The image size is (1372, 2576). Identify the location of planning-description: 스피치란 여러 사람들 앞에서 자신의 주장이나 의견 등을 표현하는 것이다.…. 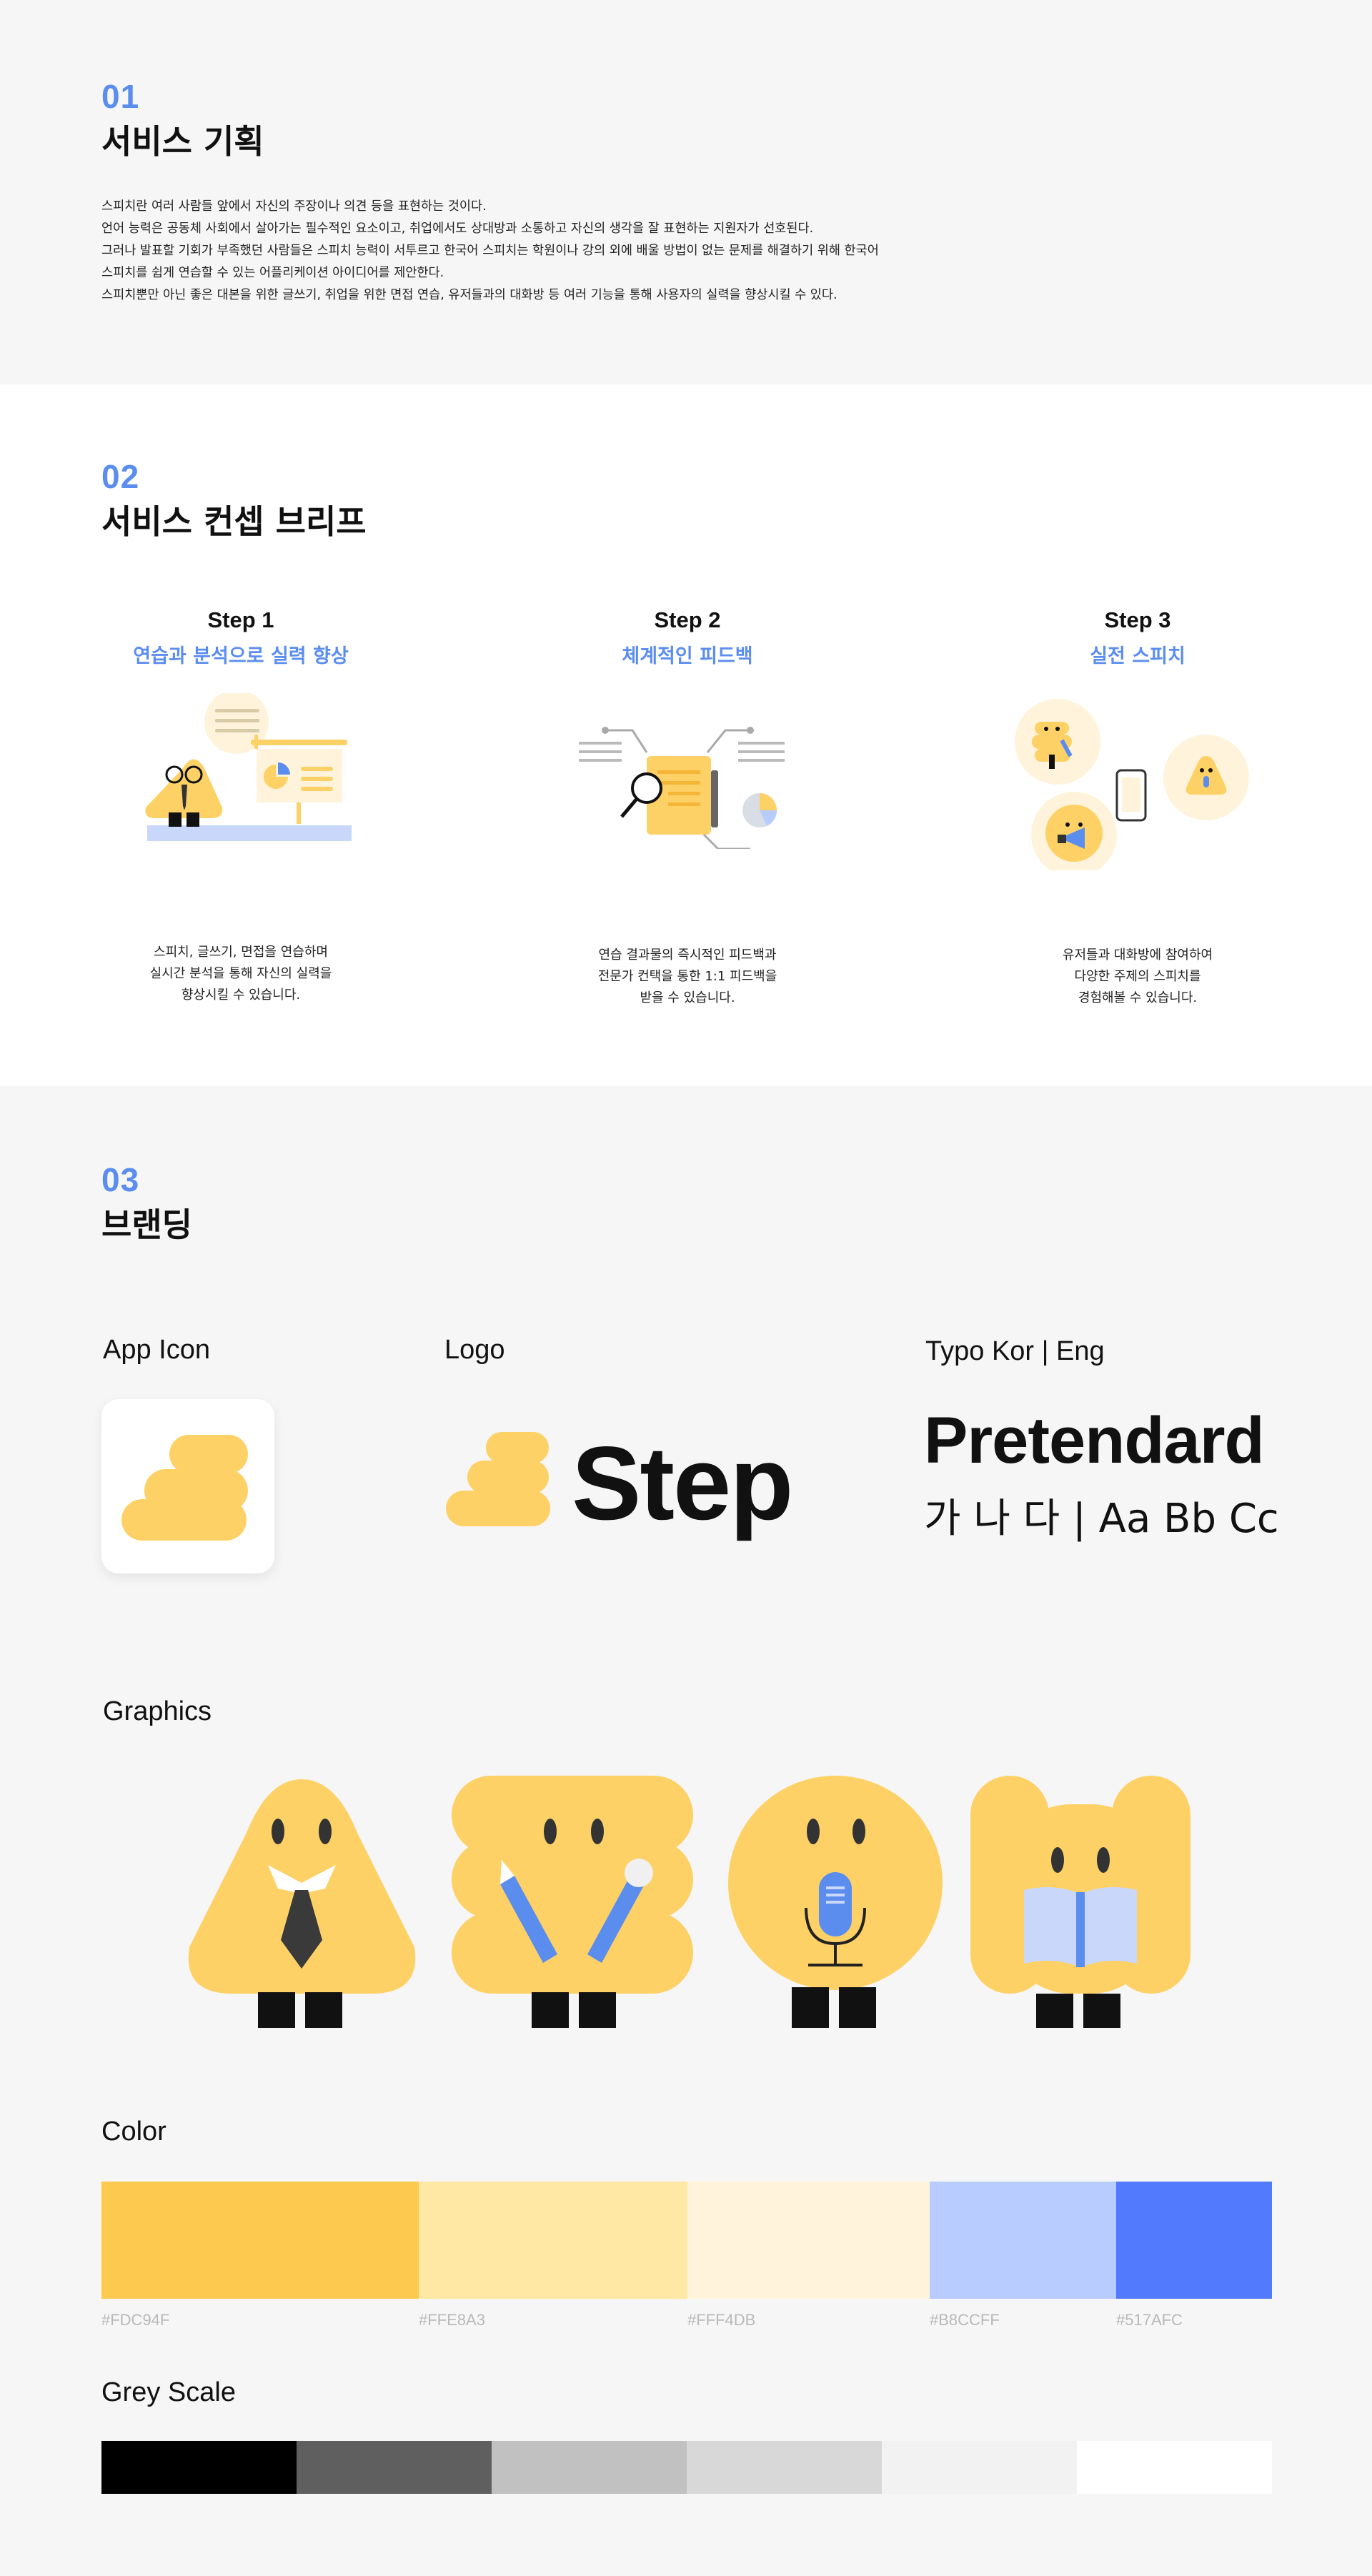
(544, 251).